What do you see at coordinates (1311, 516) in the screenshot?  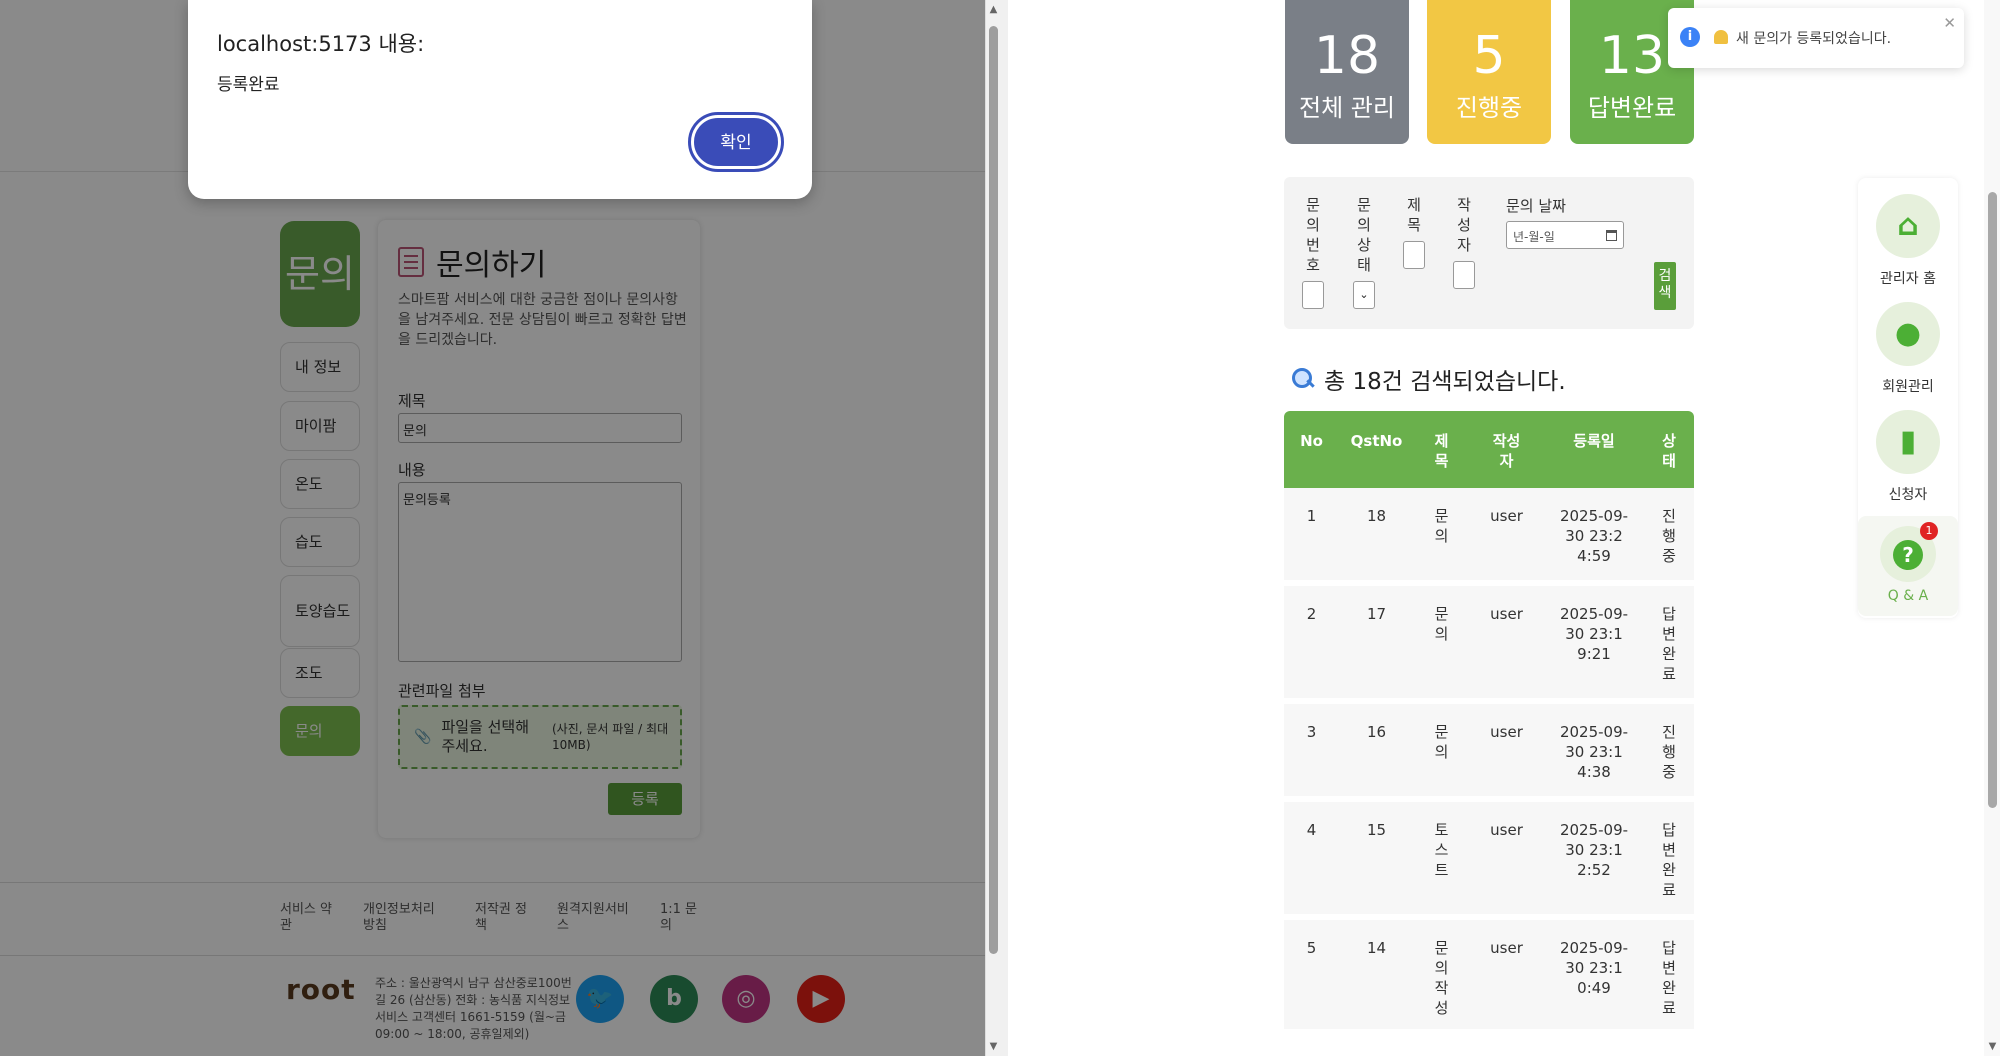 I see `cell-no: 1` at bounding box center [1311, 516].